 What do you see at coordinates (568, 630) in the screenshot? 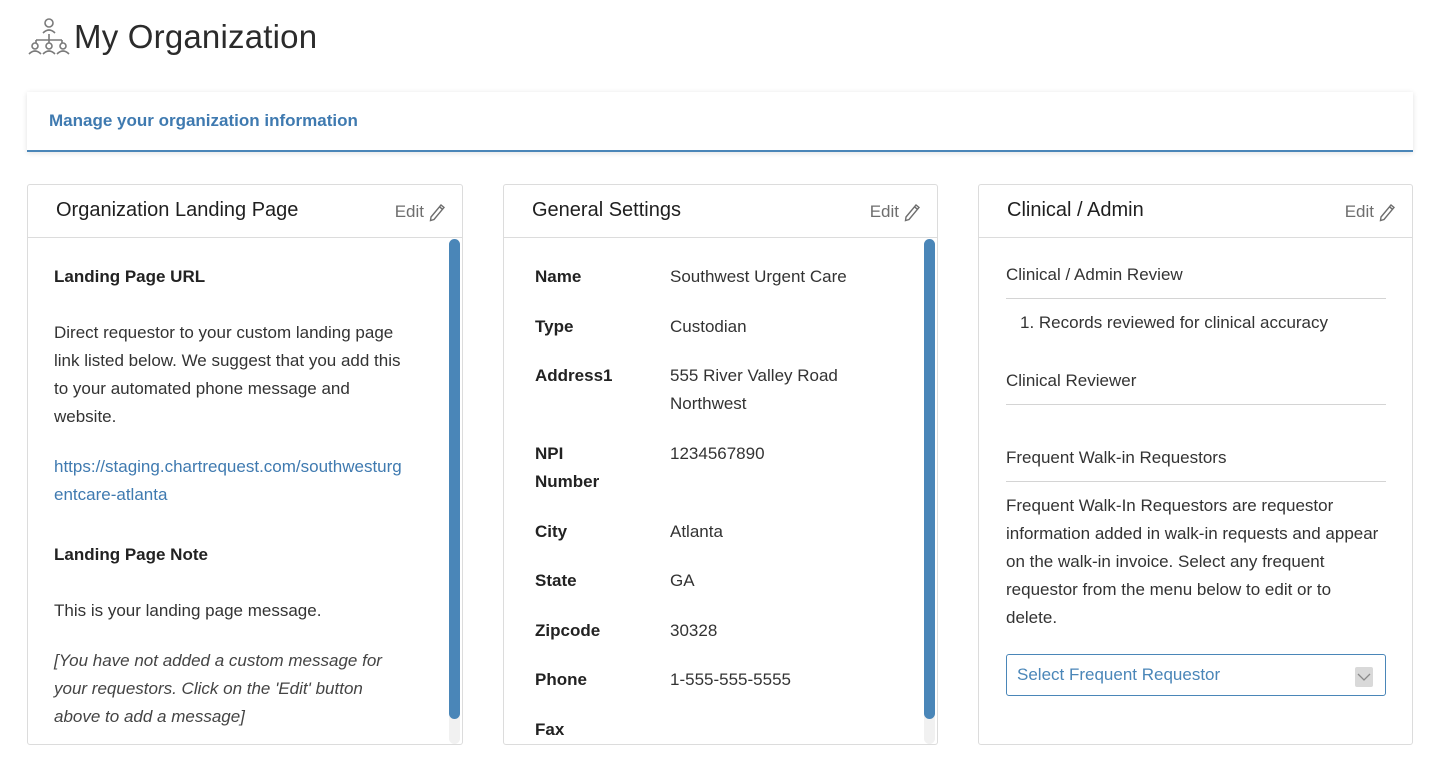
I see `field-label: Zipcode` at bounding box center [568, 630].